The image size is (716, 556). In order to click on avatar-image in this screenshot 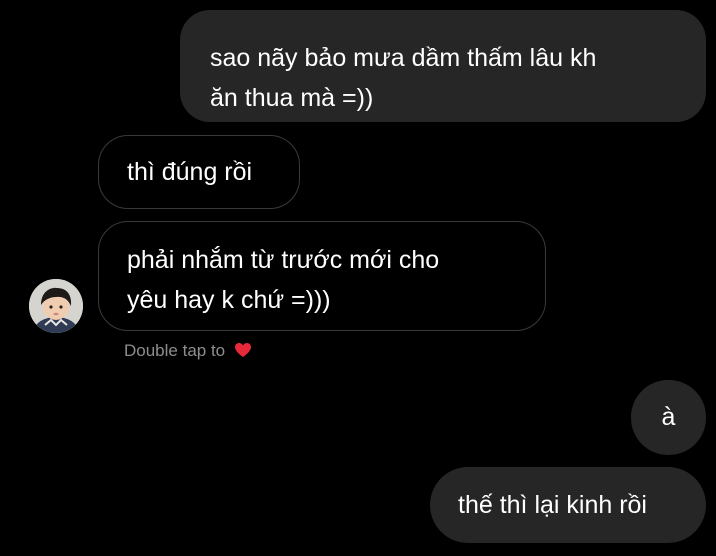, I will do `click(56, 306)`.